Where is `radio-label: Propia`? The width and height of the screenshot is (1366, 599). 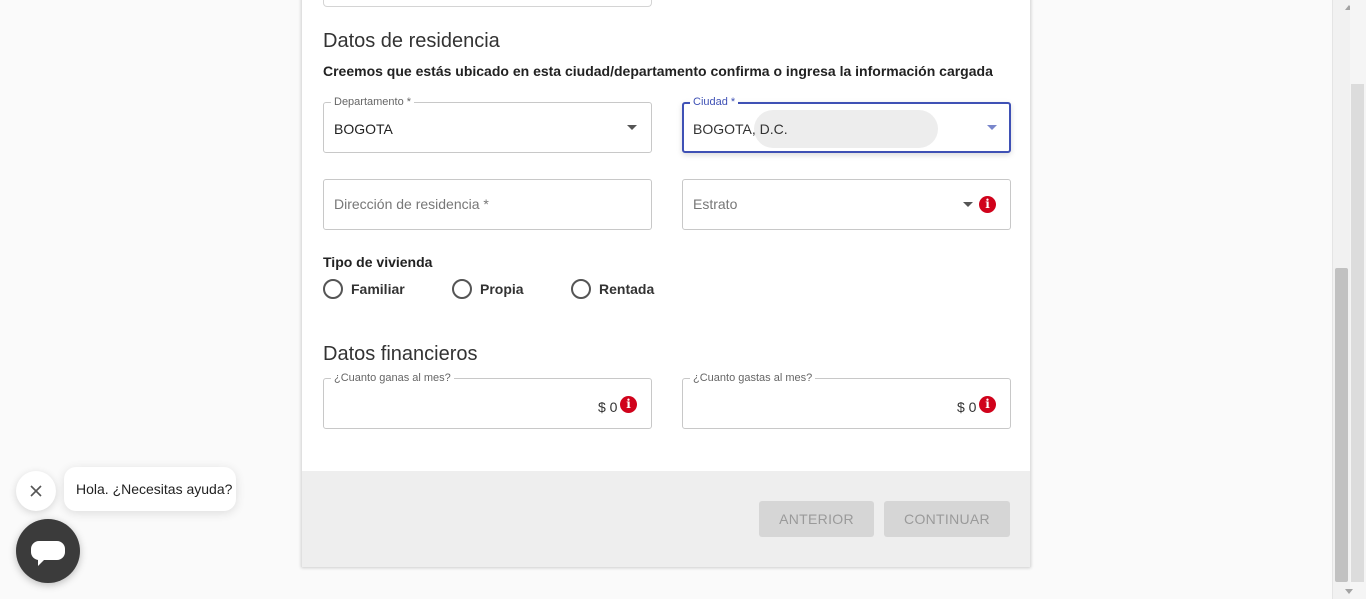
radio-label: Propia is located at coordinates (502, 289).